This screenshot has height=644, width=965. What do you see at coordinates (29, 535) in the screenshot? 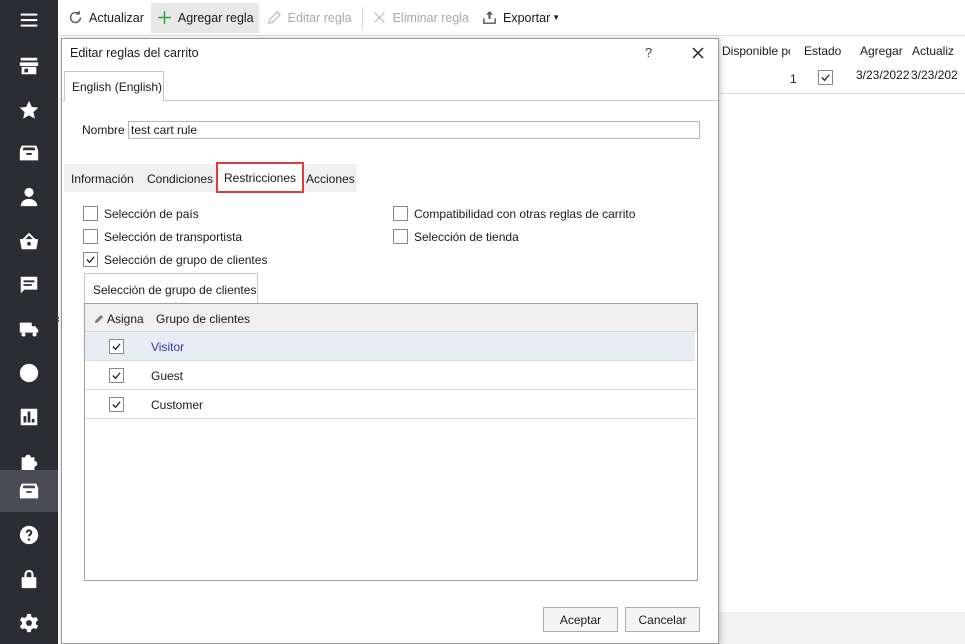
I see `help-icon` at bounding box center [29, 535].